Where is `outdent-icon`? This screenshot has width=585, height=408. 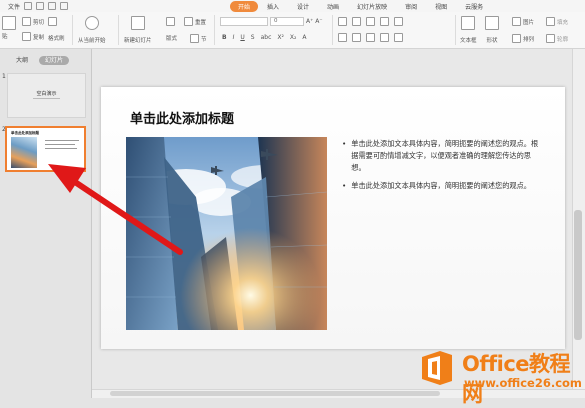
outdent-icon is located at coordinates (370, 21).